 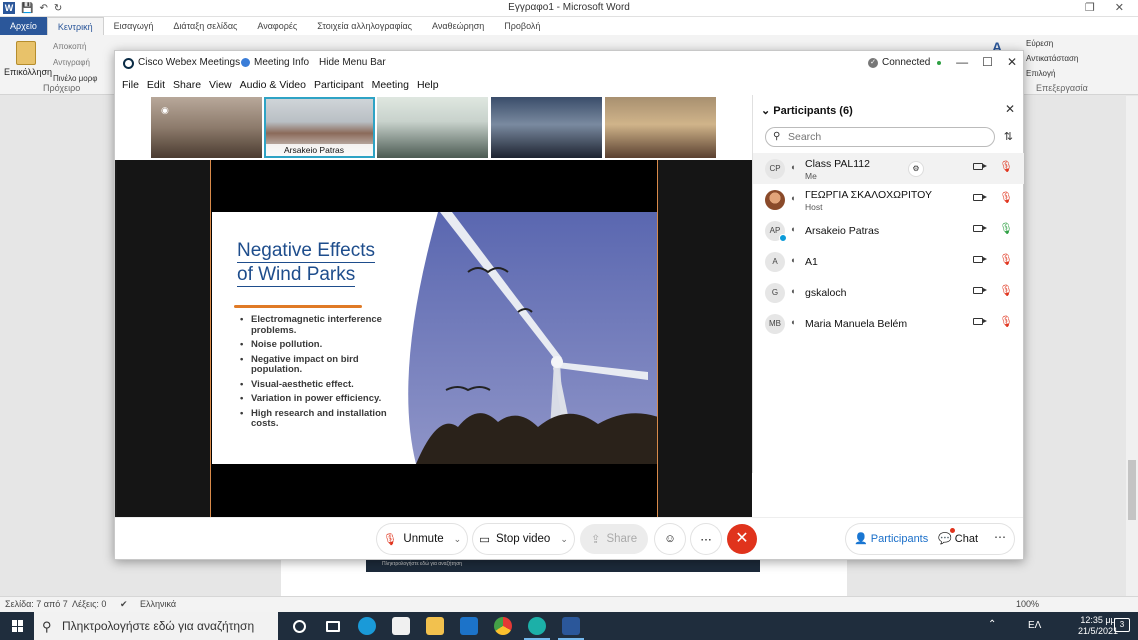 What do you see at coordinates (273, 85) in the screenshot?
I see `menu-audio-video: Audio & Video` at bounding box center [273, 85].